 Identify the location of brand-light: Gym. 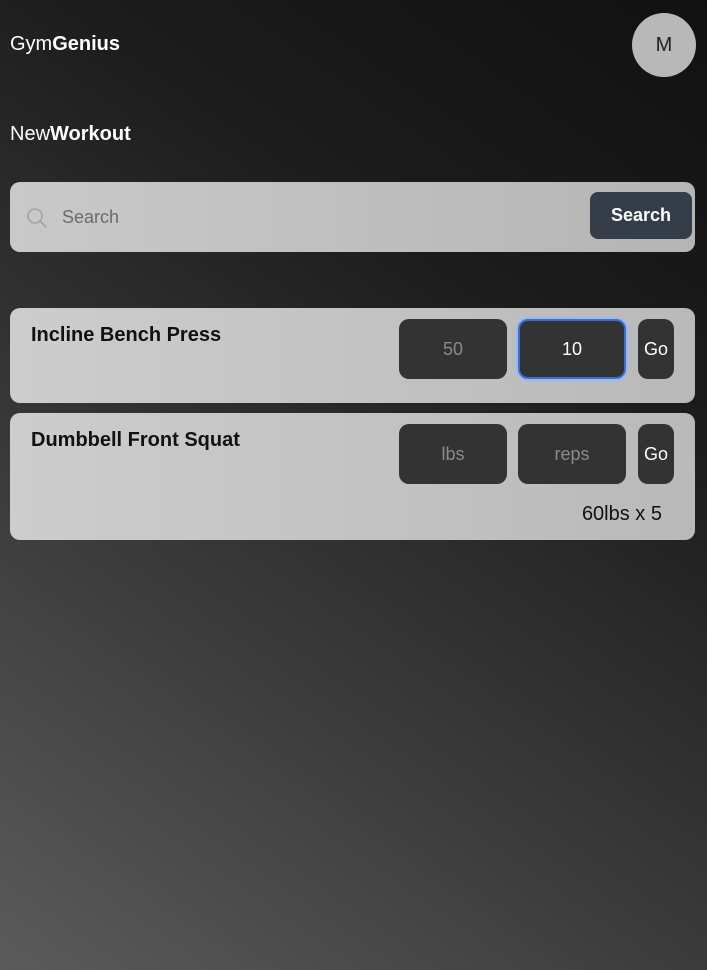
(31, 44).